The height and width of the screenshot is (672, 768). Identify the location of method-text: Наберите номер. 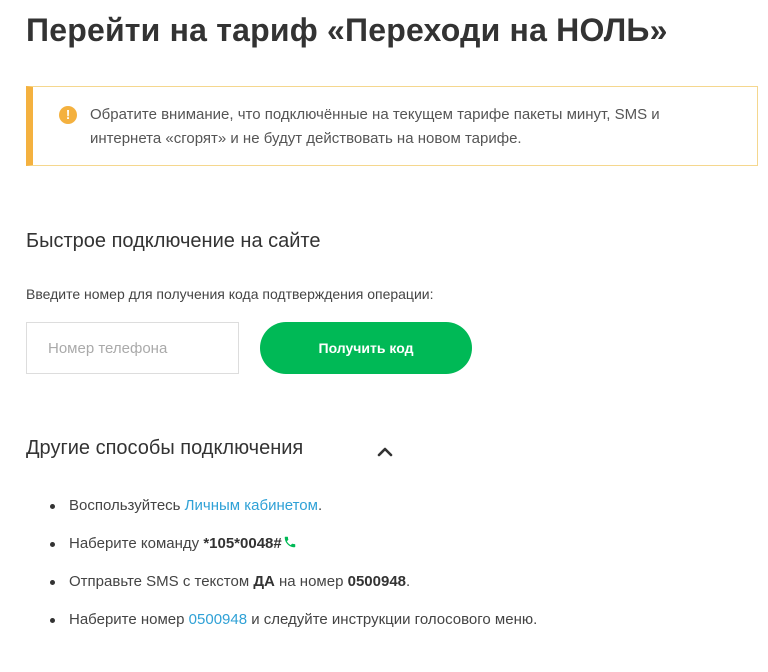
(129, 619).